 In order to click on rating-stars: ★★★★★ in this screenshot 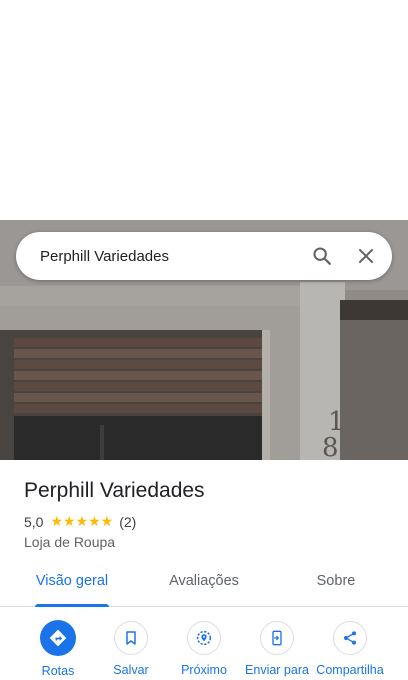, I will do `click(82, 521)`.